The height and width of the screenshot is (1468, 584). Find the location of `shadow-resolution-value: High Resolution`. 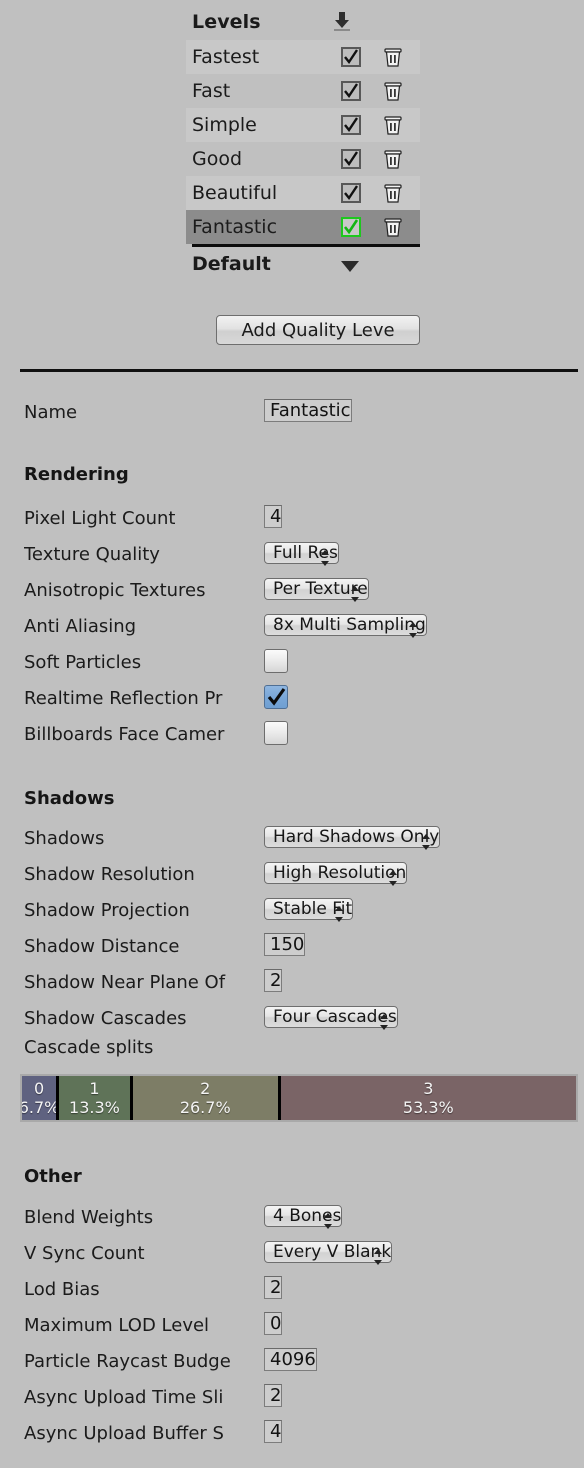

shadow-resolution-value: High Resolution is located at coordinates (340, 873).